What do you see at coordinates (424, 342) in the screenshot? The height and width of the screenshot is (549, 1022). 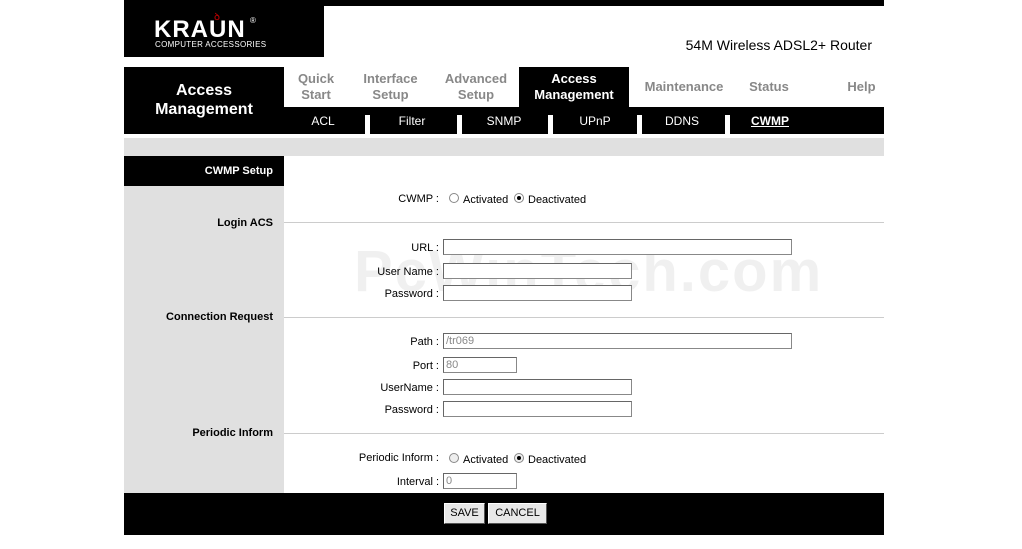 I see `path-label: Path :` at bounding box center [424, 342].